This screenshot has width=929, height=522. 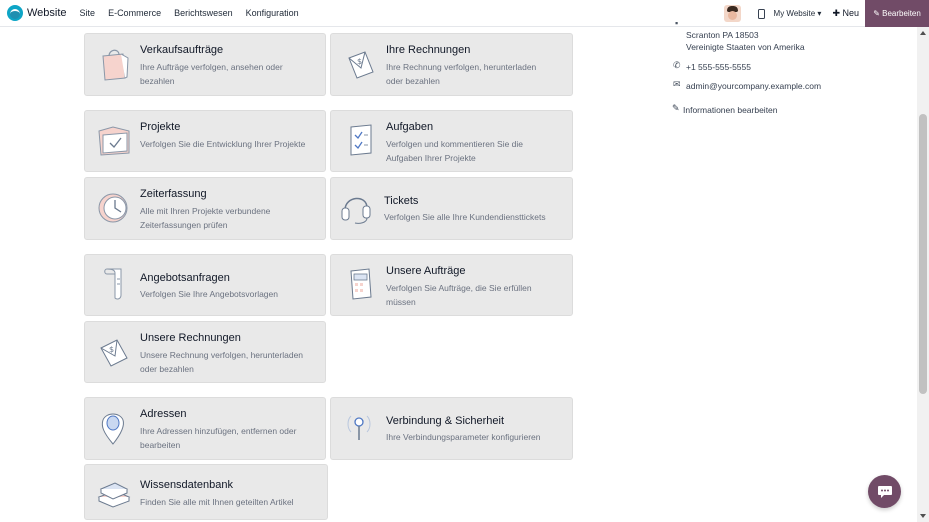 I want to click on page-scrollbar, so click(x=923, y=274).